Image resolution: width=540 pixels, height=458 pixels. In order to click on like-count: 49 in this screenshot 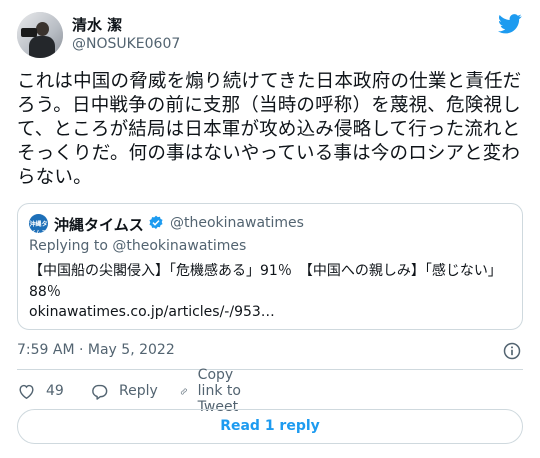, I will do `click(55, 391)`.